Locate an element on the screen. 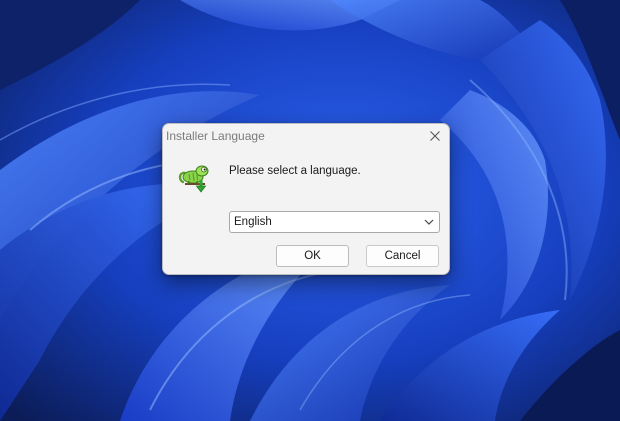 The height and width of the screenshot is (421, 620). notepad-plus-plus-chameleon-icon is located at coordinates (193, 179).